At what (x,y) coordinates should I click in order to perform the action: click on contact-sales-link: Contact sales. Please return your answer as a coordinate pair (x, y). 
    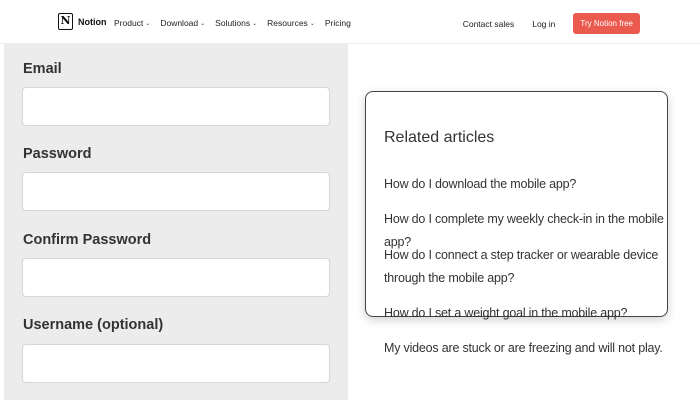
    Looking at the image, I should click on (489, 24).